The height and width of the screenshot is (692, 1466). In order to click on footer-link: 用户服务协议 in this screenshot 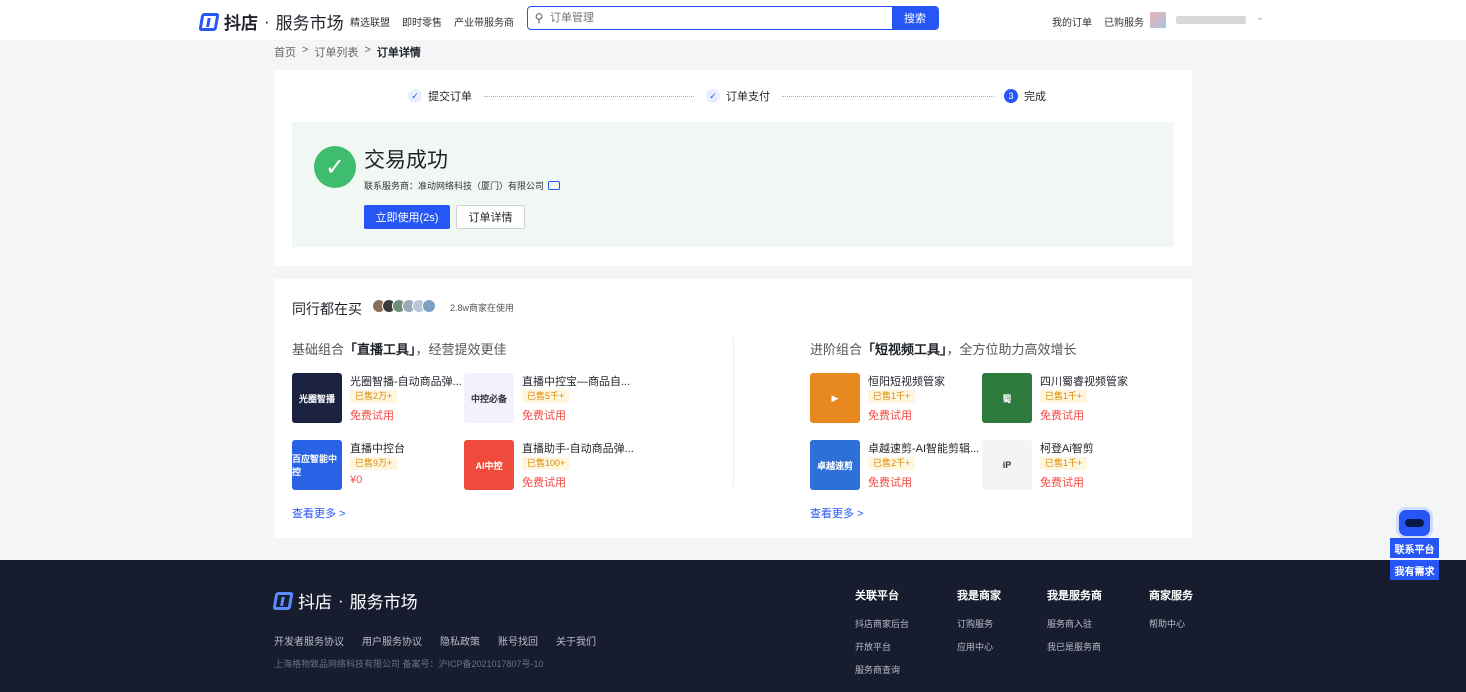, I will do `click(392, 640)`.